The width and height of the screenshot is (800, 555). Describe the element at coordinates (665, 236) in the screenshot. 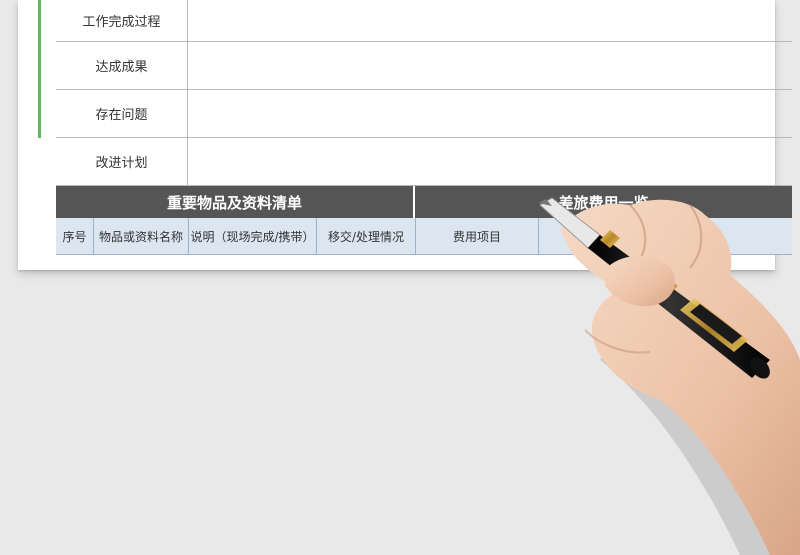

I see `col-header-amount` at that location.